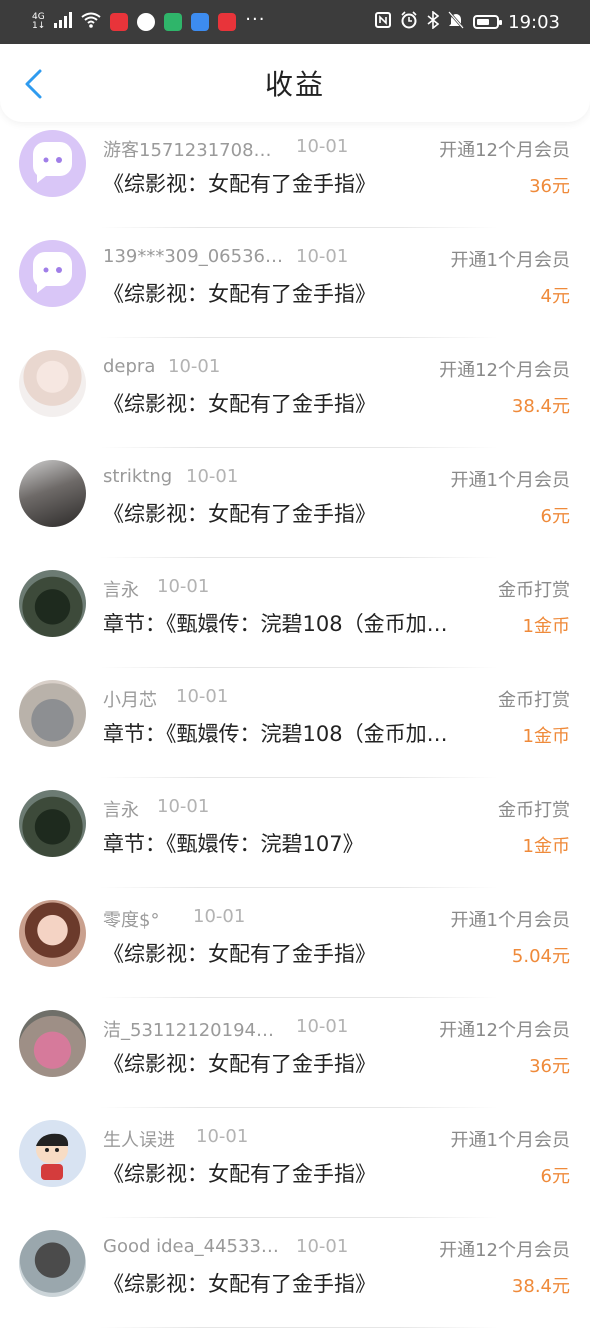 This screenshot has width=590, height=1328. What do you see at coordinates (52, 1263) in the screenshot?
I see `man-avatar` at bounding box center [52, 1263].